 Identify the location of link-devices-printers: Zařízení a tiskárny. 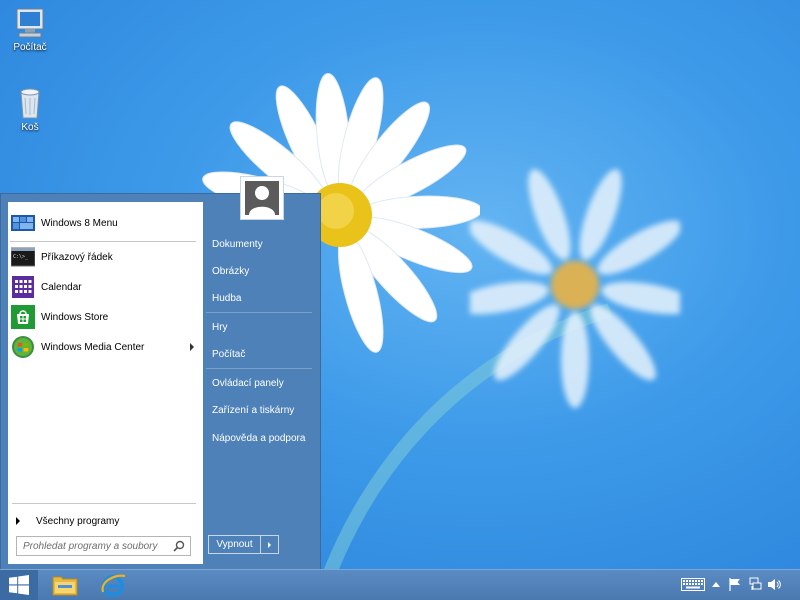
(260, 410).